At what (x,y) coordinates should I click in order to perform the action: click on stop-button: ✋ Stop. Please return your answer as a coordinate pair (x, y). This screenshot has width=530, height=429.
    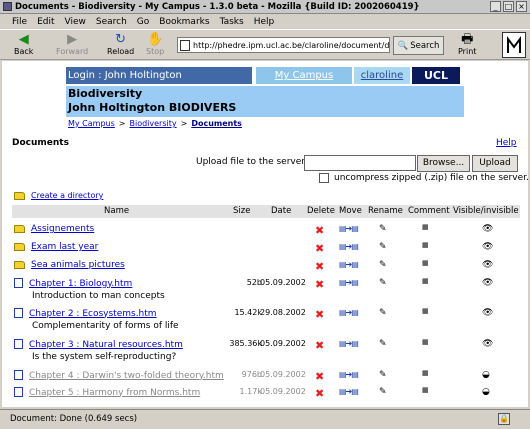
    Looking at the image, I should click on (155, 44).